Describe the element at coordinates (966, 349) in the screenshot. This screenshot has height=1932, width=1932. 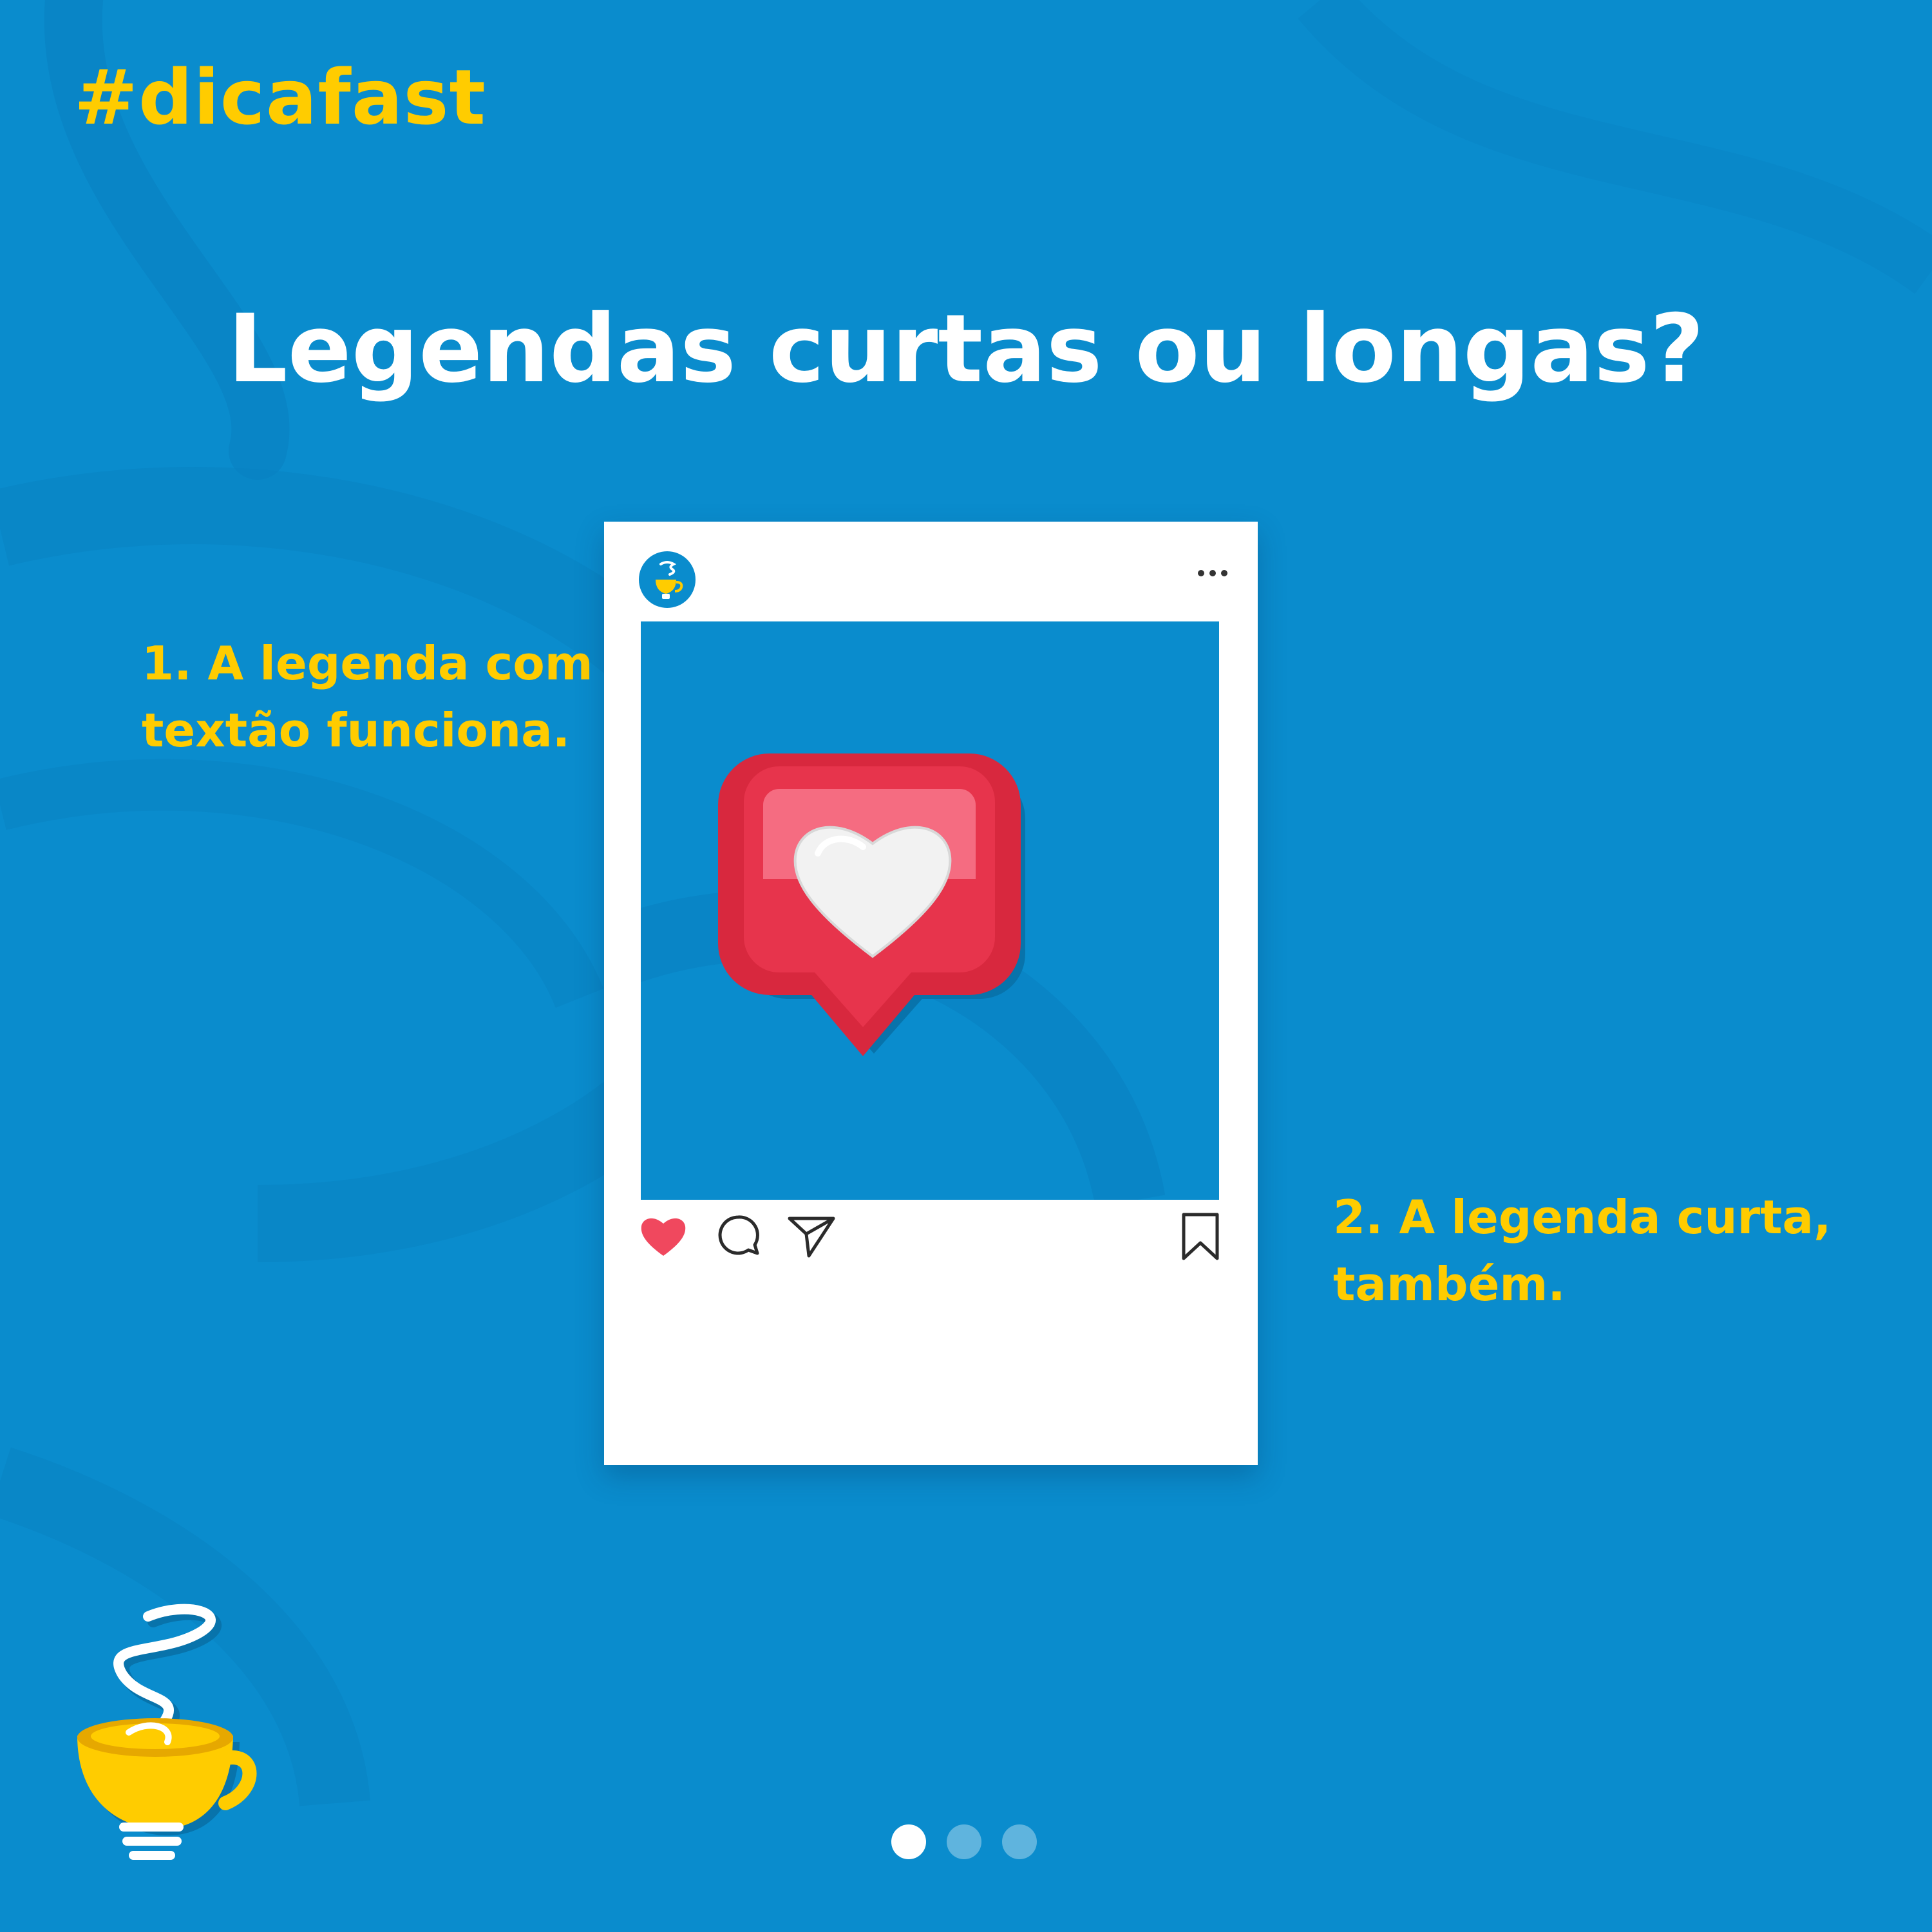
I see `page-title: Legendas curtas ou longas?` at that location.